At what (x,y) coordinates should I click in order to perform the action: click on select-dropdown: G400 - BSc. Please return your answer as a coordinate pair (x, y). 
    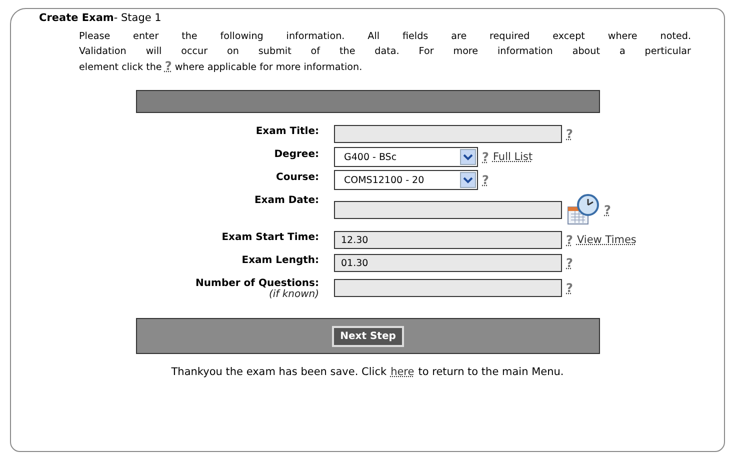
    Looking at the image, I should click on (406, 157).